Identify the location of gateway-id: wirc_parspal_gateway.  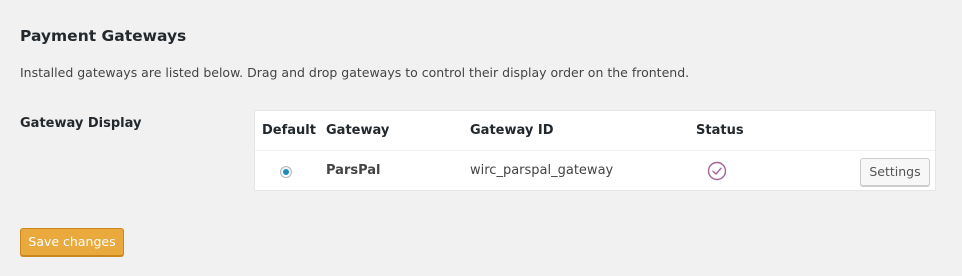
(542, 170).